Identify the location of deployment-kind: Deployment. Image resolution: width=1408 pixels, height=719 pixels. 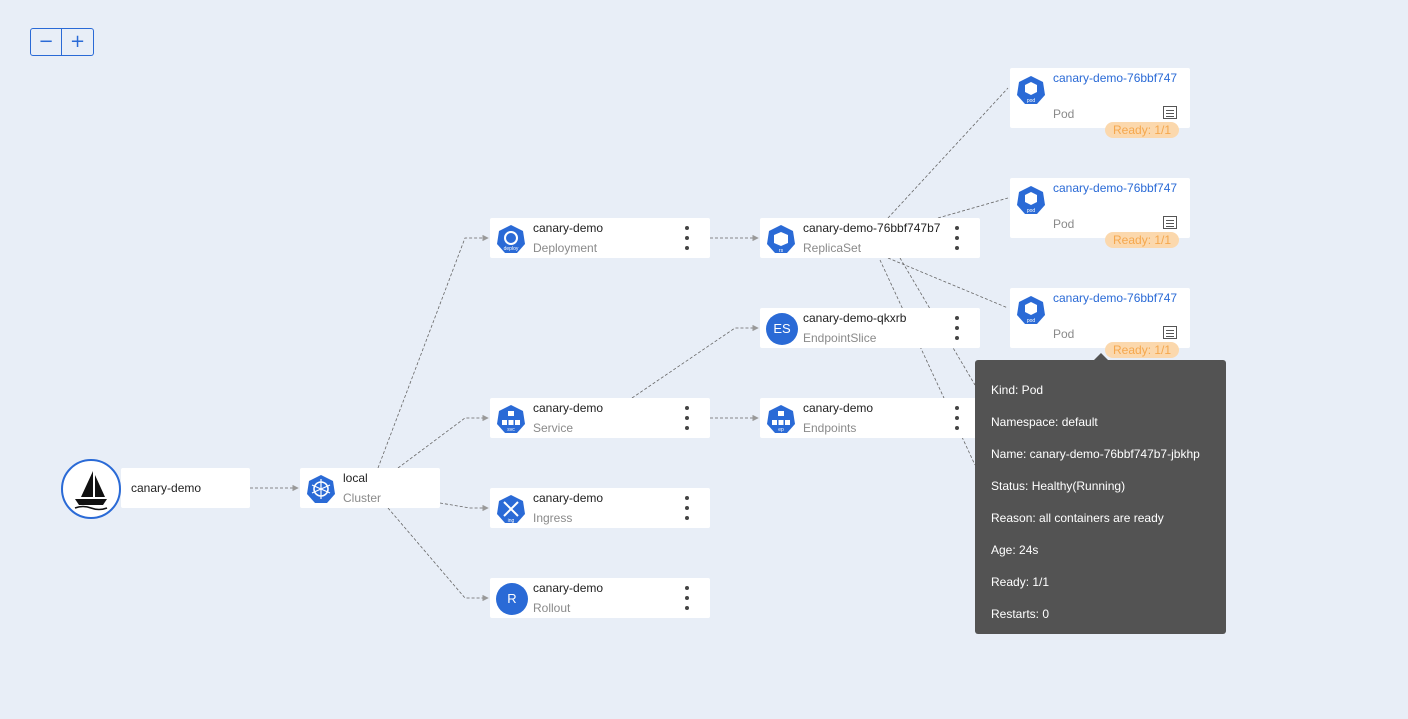
(565, 248).